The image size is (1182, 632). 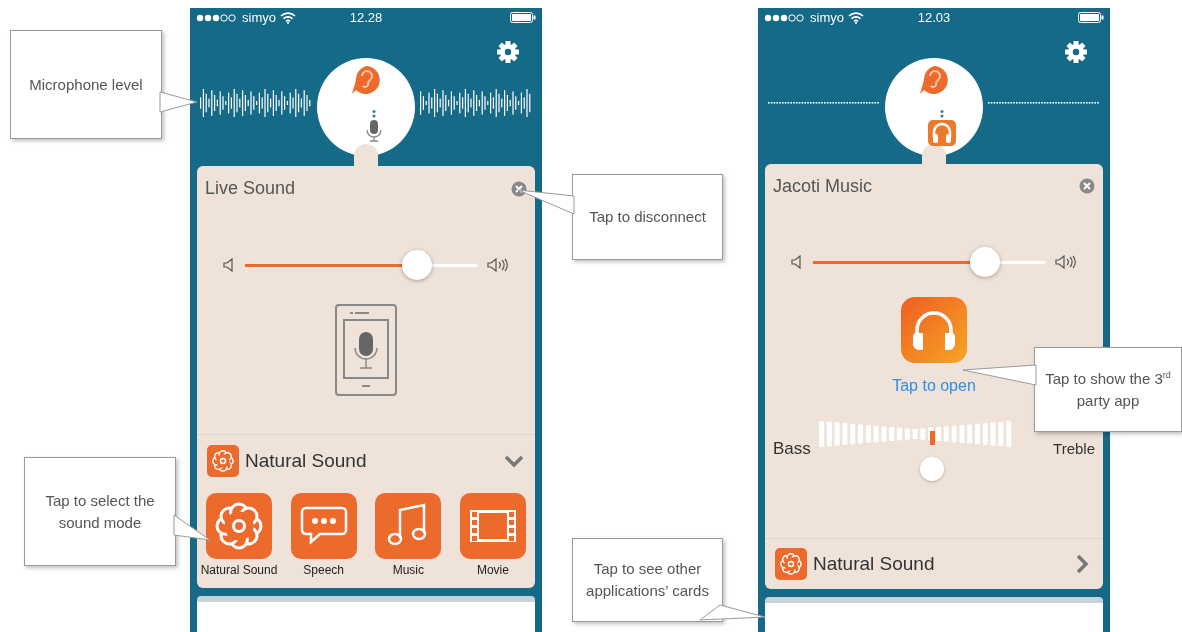 What do you see at coordinates (86, 84) in the screenshot?
I see `callout-box: Microphone level` at bounding box center [86, 84].